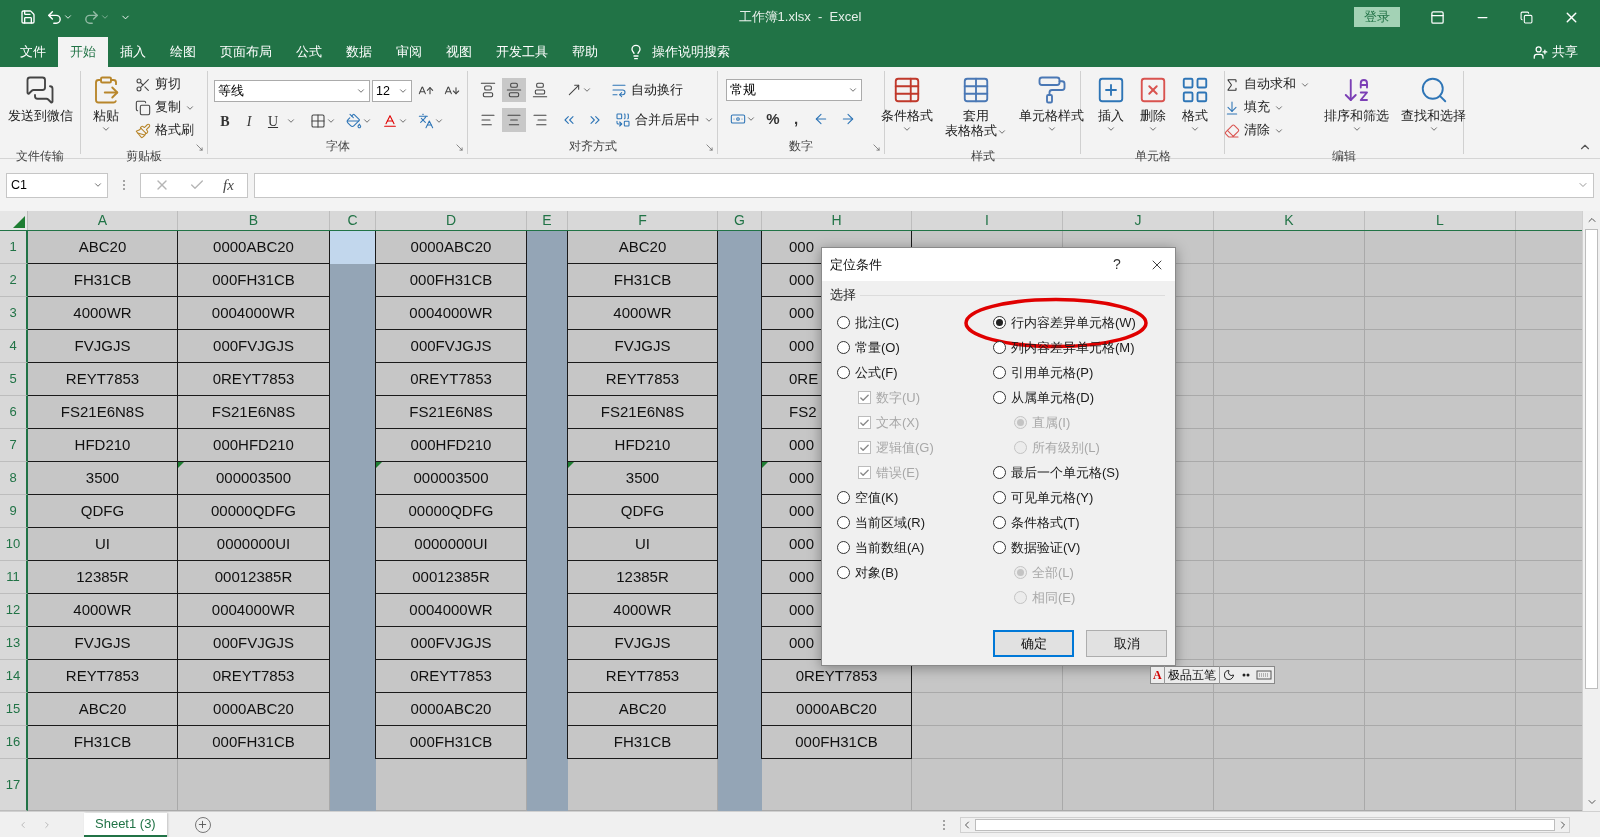 The image size is (1600, 837). Describe the element at coordinates (837, 220) in the screenshot. I see `column-header: H` at that location.